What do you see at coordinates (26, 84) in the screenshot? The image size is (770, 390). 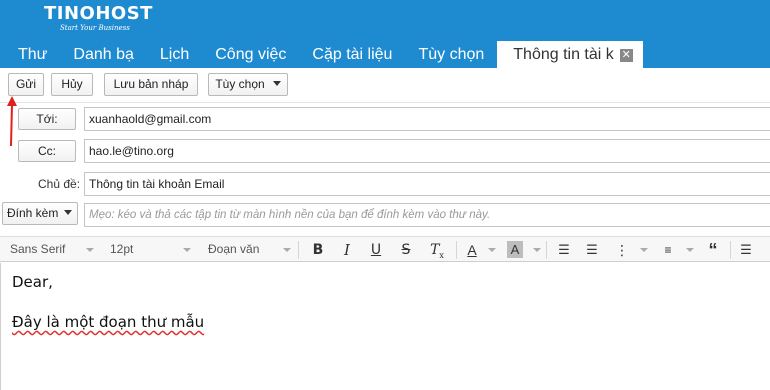 I see `send-button: Gửi` at bounding box center [26, 84].